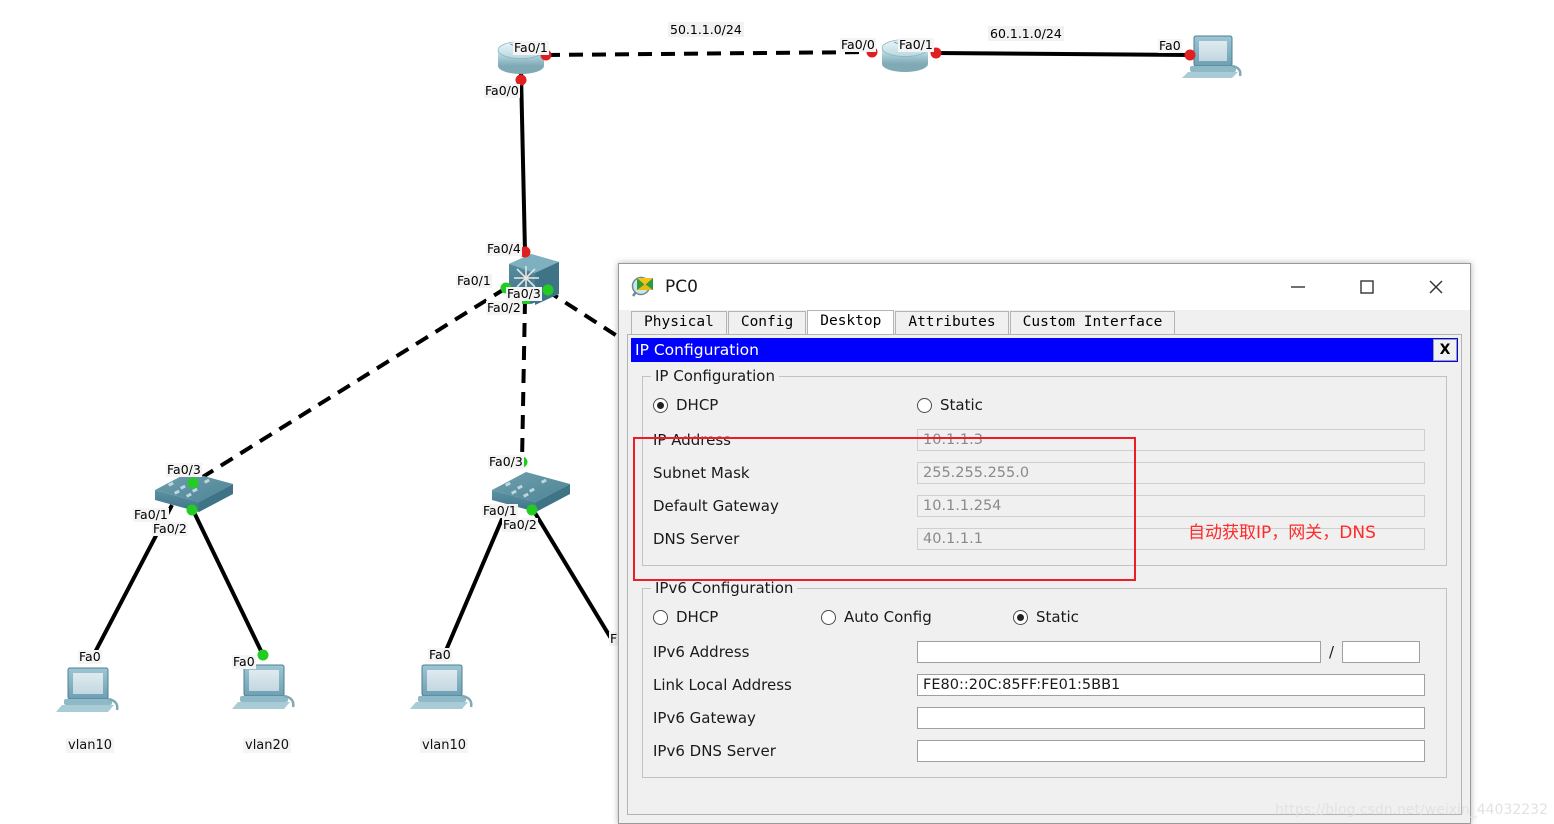 The image size is (1554, 824). Describe the element at coordinates (767, 322) in the screenshot. I see `tab-config: Config` at that location.